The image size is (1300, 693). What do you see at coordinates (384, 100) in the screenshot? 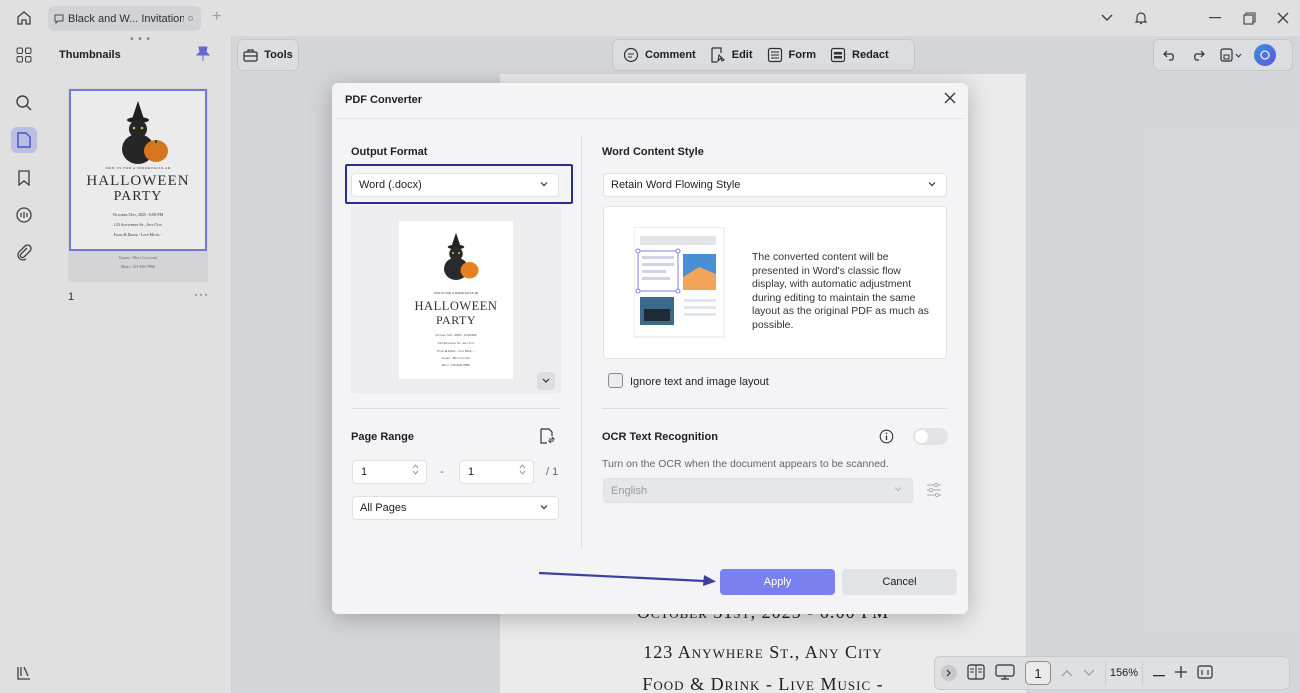
I see `dialog-title: PDF Converter` at bounding box center [384, 100].